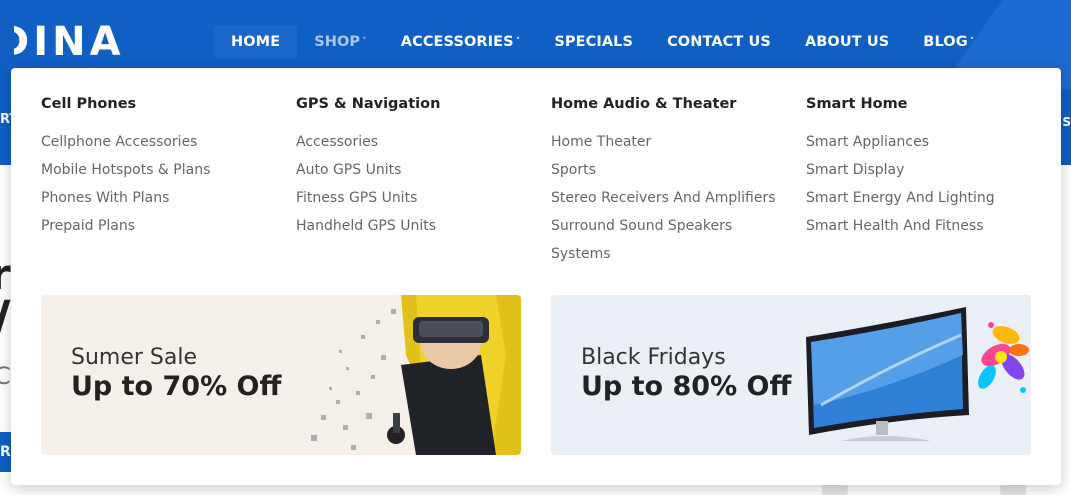 Image resolution: width=1071 pixels, height=495 pixels. What do you see at coordinates (416, 142) in the screenshot?
I see `menu-link: Accessories` at bounding box center [416, 142].